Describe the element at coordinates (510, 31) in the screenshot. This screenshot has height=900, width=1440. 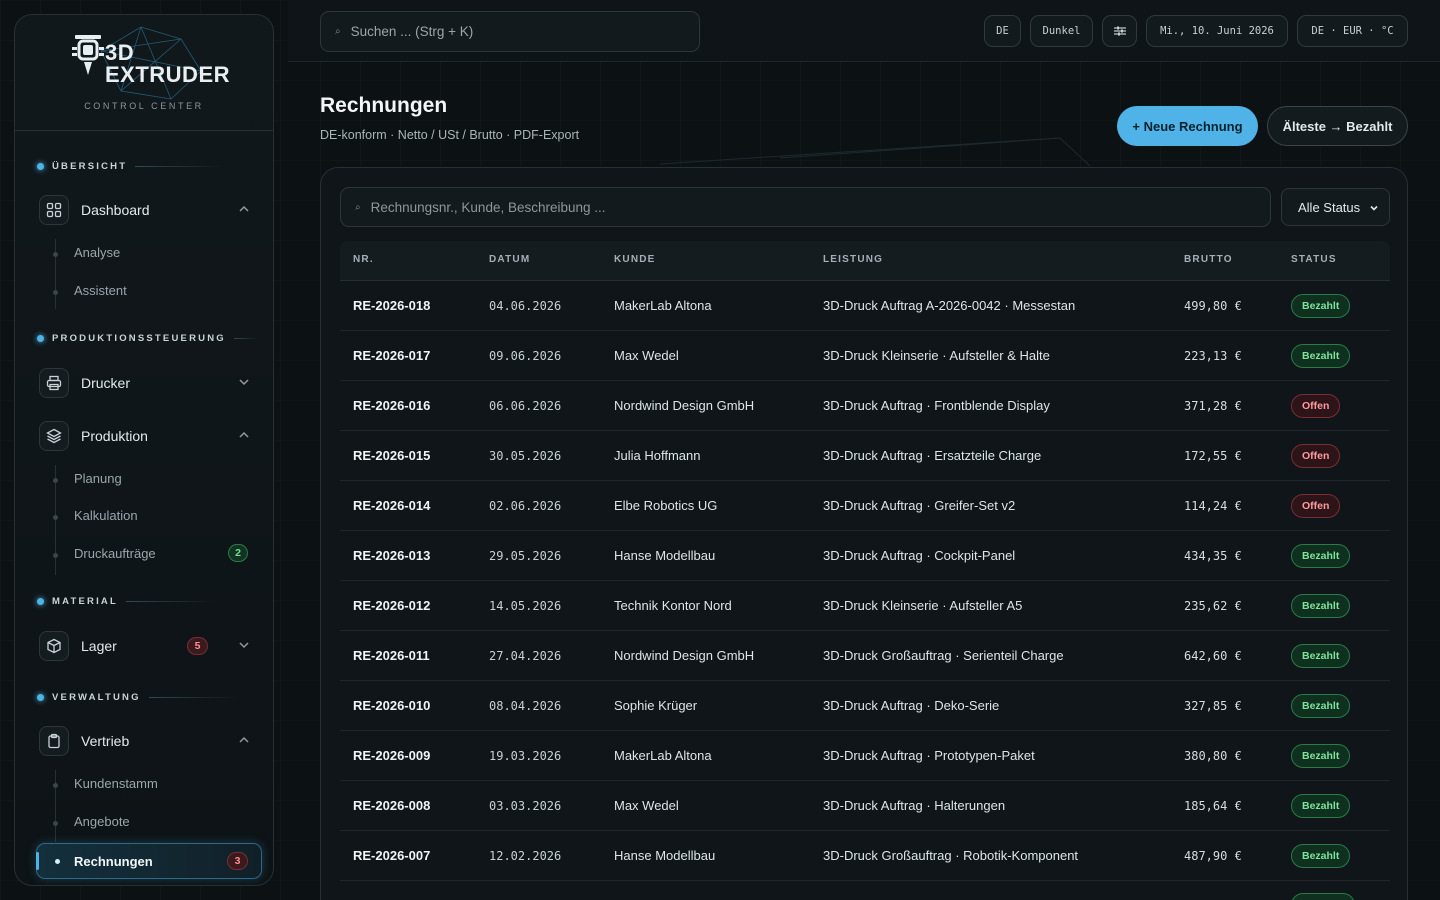
I see `global-search-input: ⌕ Suchen ... (Strg + K)` at that location.